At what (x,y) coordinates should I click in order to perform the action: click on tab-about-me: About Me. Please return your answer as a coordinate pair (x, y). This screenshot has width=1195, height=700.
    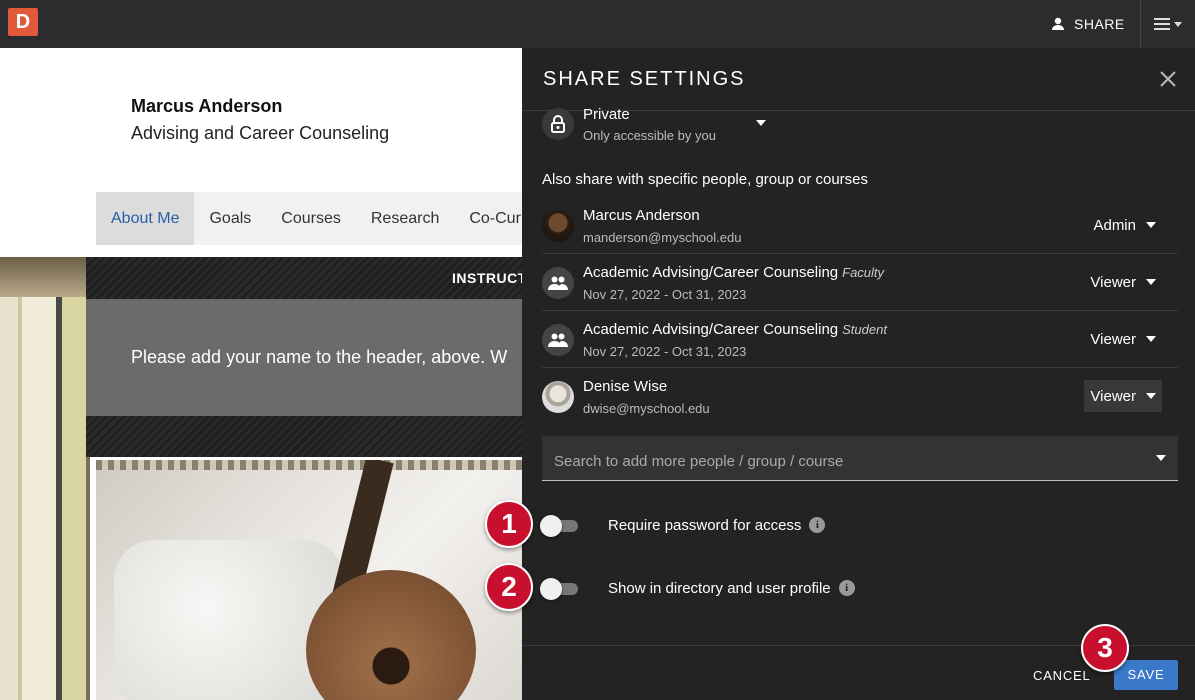
    Looking at the image, I should click on (145, 218).